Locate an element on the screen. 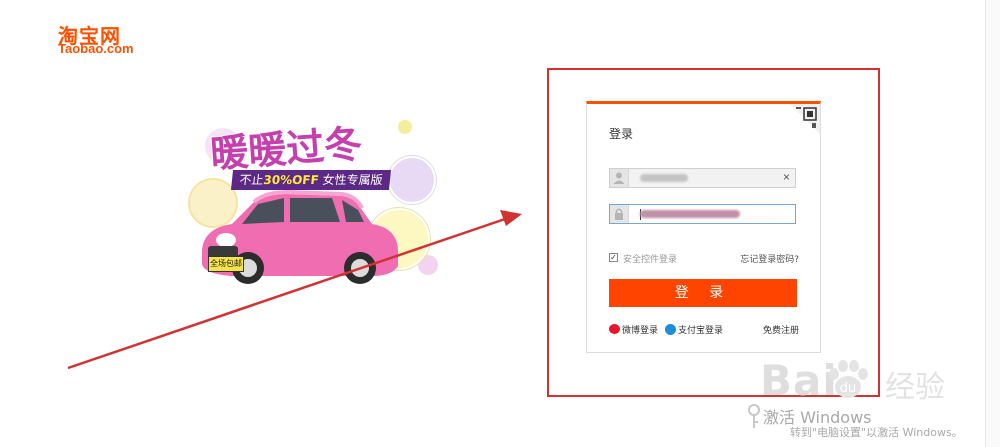 The height and width of the screenshot is (447, 1000). clear-username-icon: × is located at coordinates (786, 177).